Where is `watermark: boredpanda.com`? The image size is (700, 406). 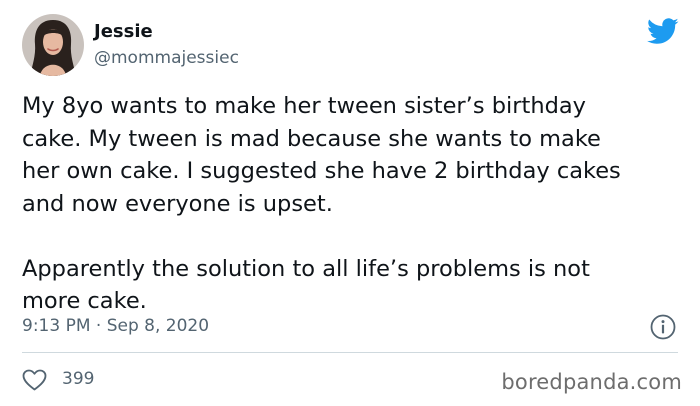
watermark: boredpanda.com is located at coordinates (591, 382).